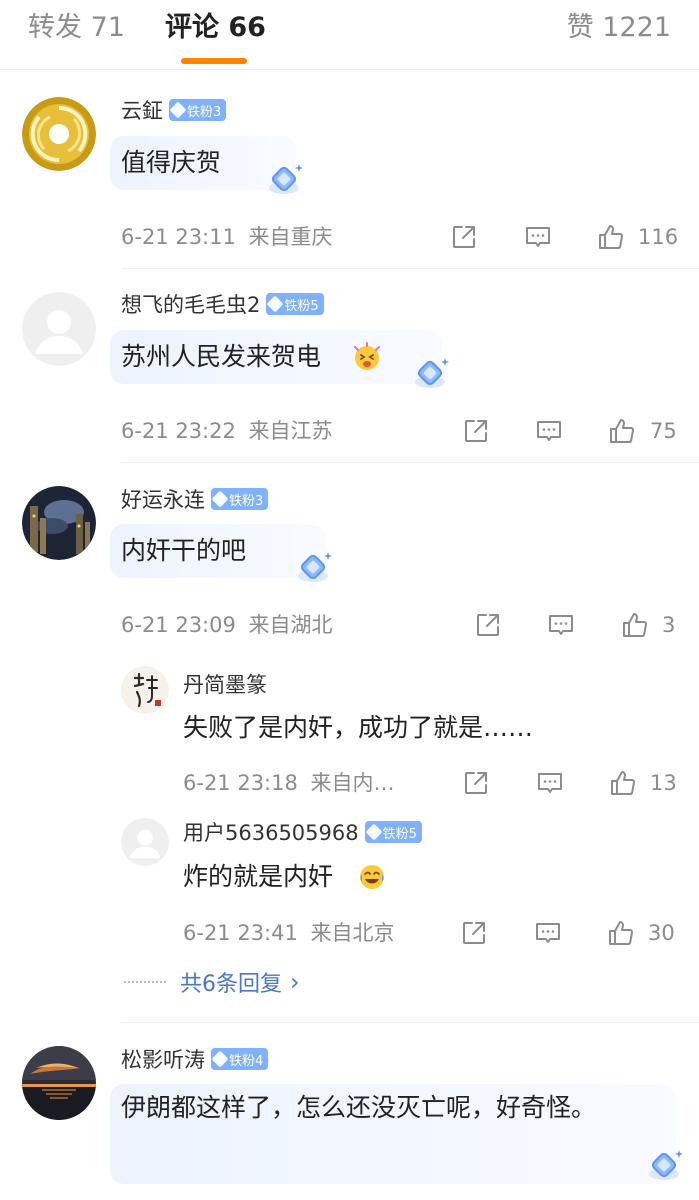  What do you see at coordinates (178, 625) in the screenshot?
I see `comment-time: 6-21 23:09` at bounding box center [178, 625].